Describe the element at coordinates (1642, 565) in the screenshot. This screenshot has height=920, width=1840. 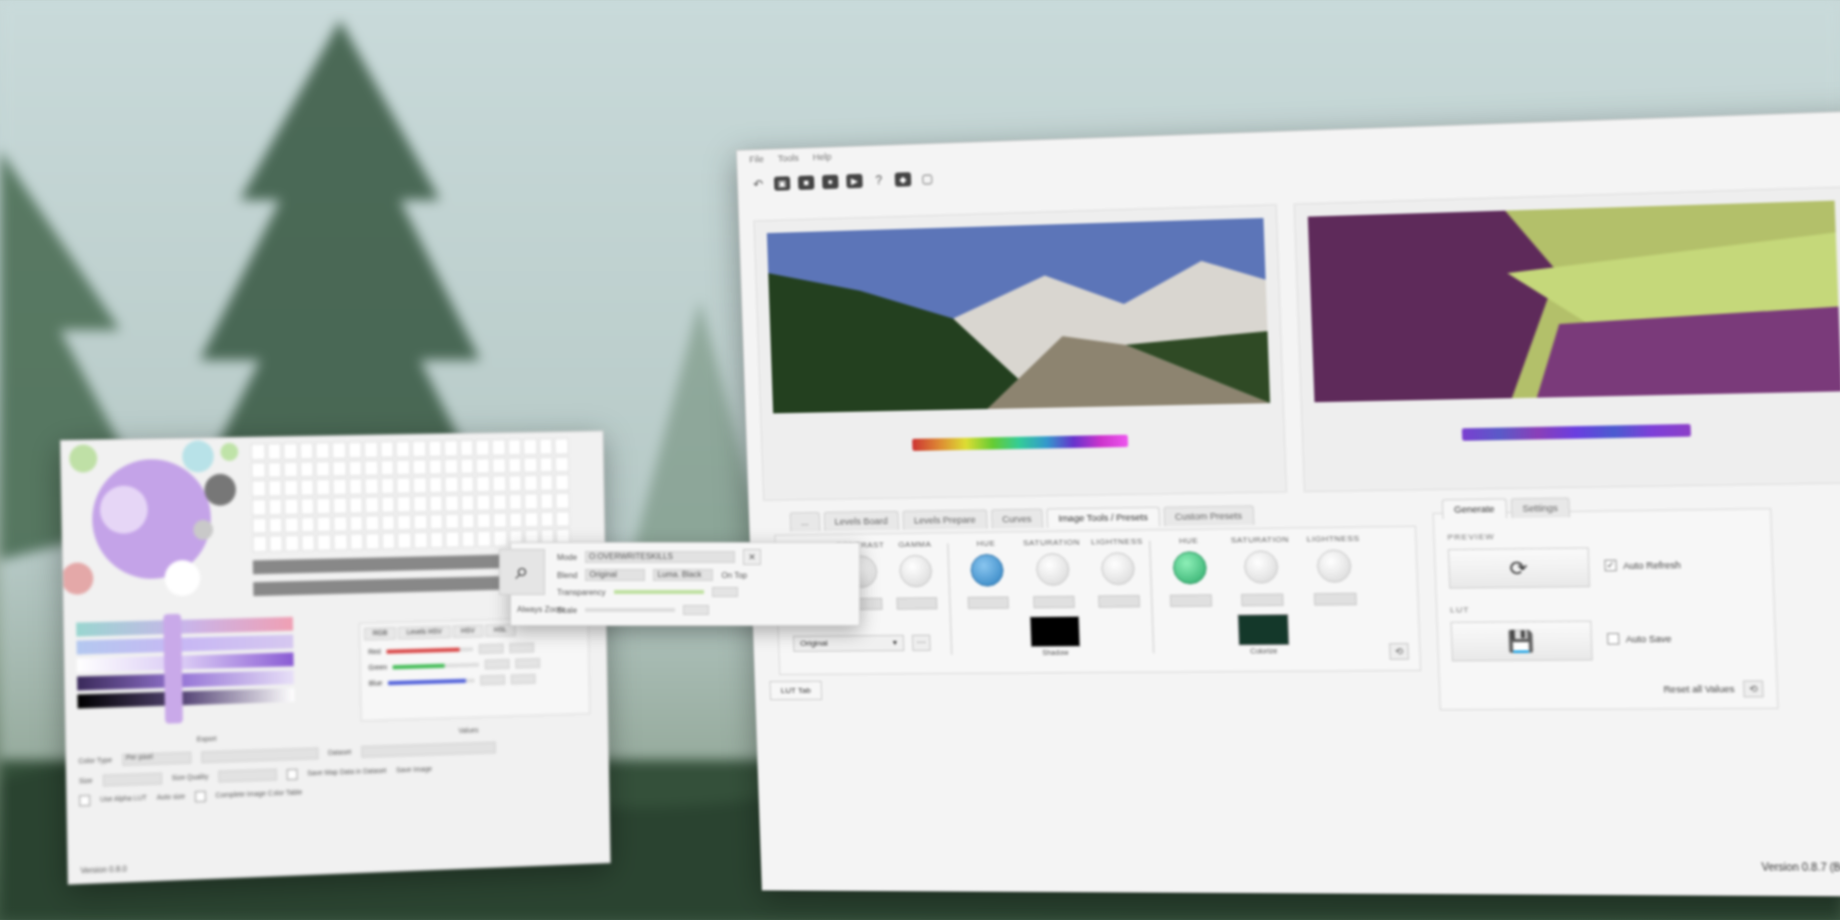
I see `auto-refresh-option: ✓ Auto Refresh` at that location.